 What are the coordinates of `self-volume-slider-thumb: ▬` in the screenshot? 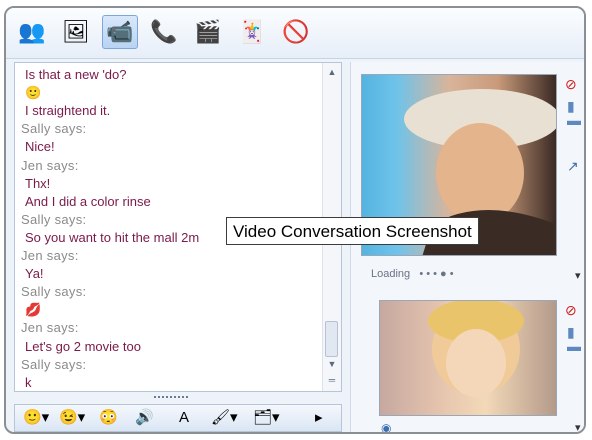 It's located at (574, 346).